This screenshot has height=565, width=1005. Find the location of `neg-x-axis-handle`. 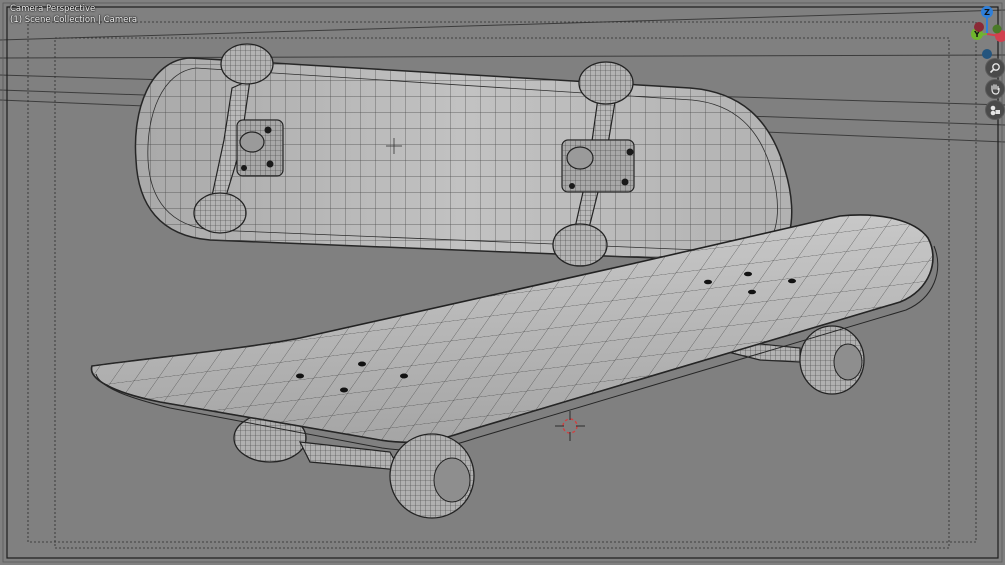

neg-x-axis-handle is located at coordinates (979, 27).